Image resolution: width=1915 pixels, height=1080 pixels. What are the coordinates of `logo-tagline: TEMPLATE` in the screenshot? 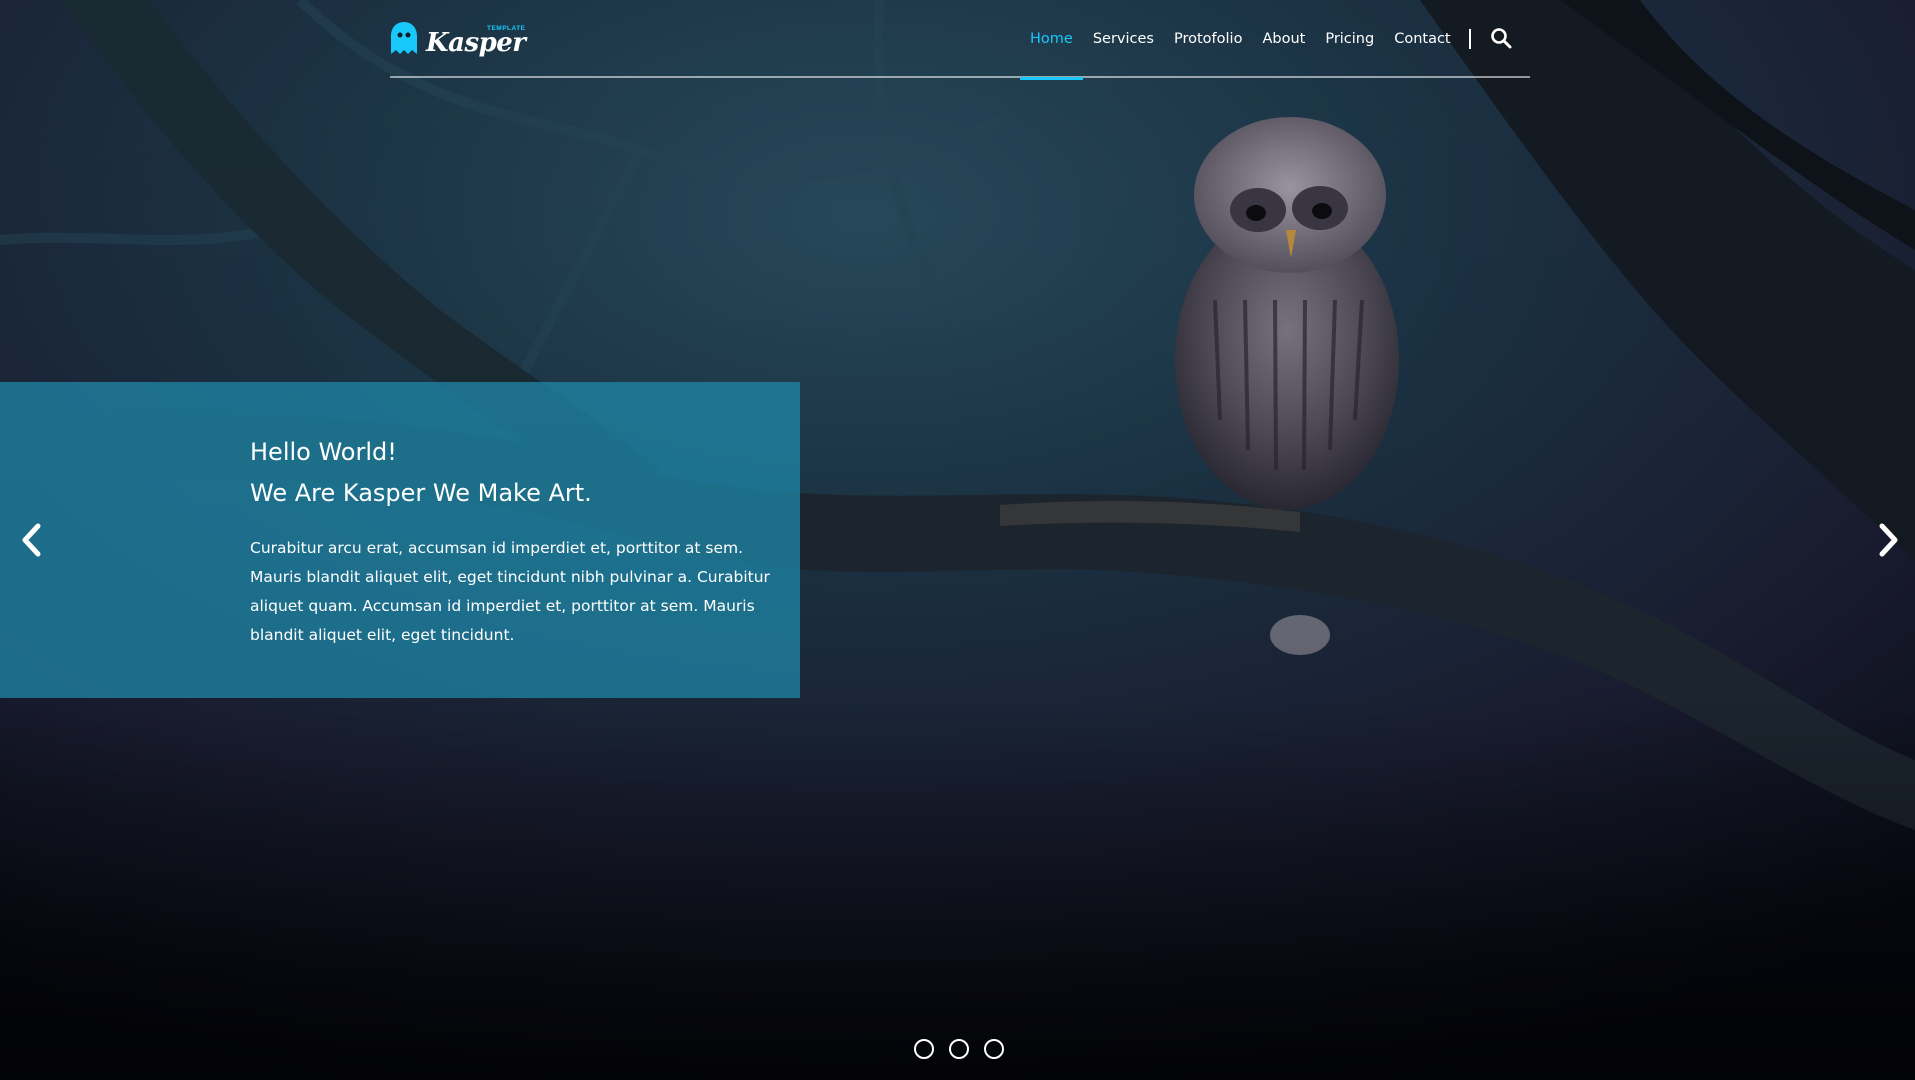 It's located at (506, 28).